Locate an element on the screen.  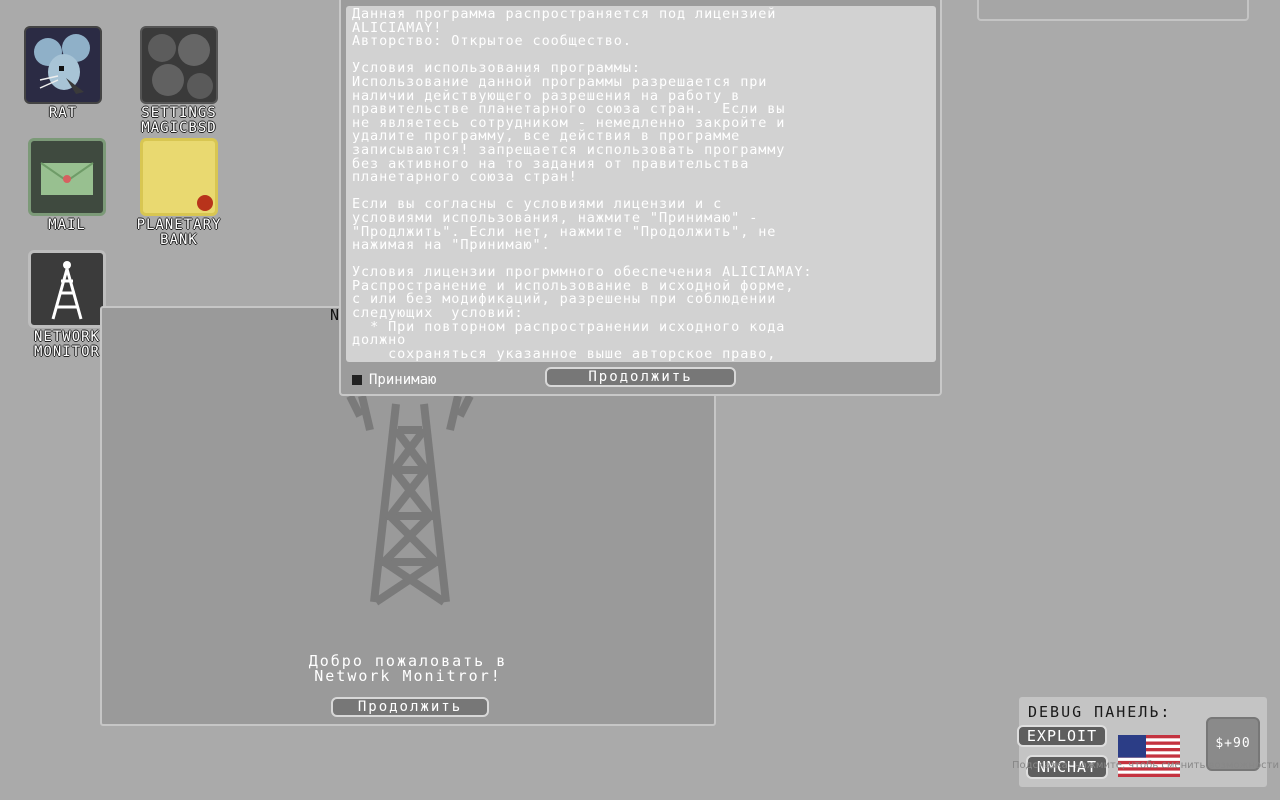
settings-label: SETTINGS MAGICBSD is located at coordinates (179, 120).